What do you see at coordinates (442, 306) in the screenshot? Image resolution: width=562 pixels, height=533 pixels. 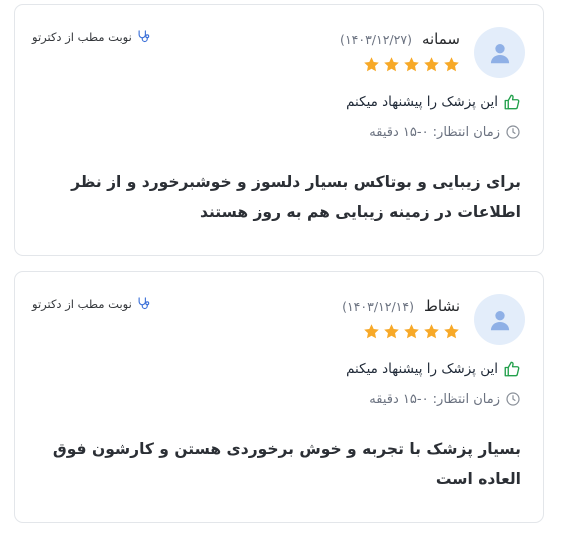 I see `reviewer-name: نشاط` at bounding box center [442, 306].